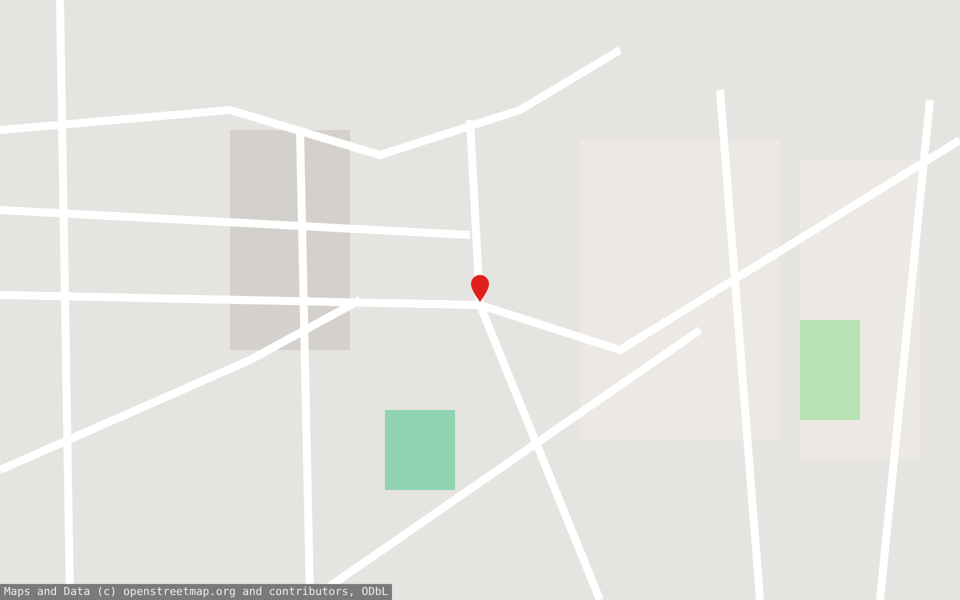  What do you see at coordinates (196, 592) in the screenshot?
I see `map-attribution: Maps and Data (c) openstreetmap.org and contributors, ODbL` at bounding box center [196, 592].